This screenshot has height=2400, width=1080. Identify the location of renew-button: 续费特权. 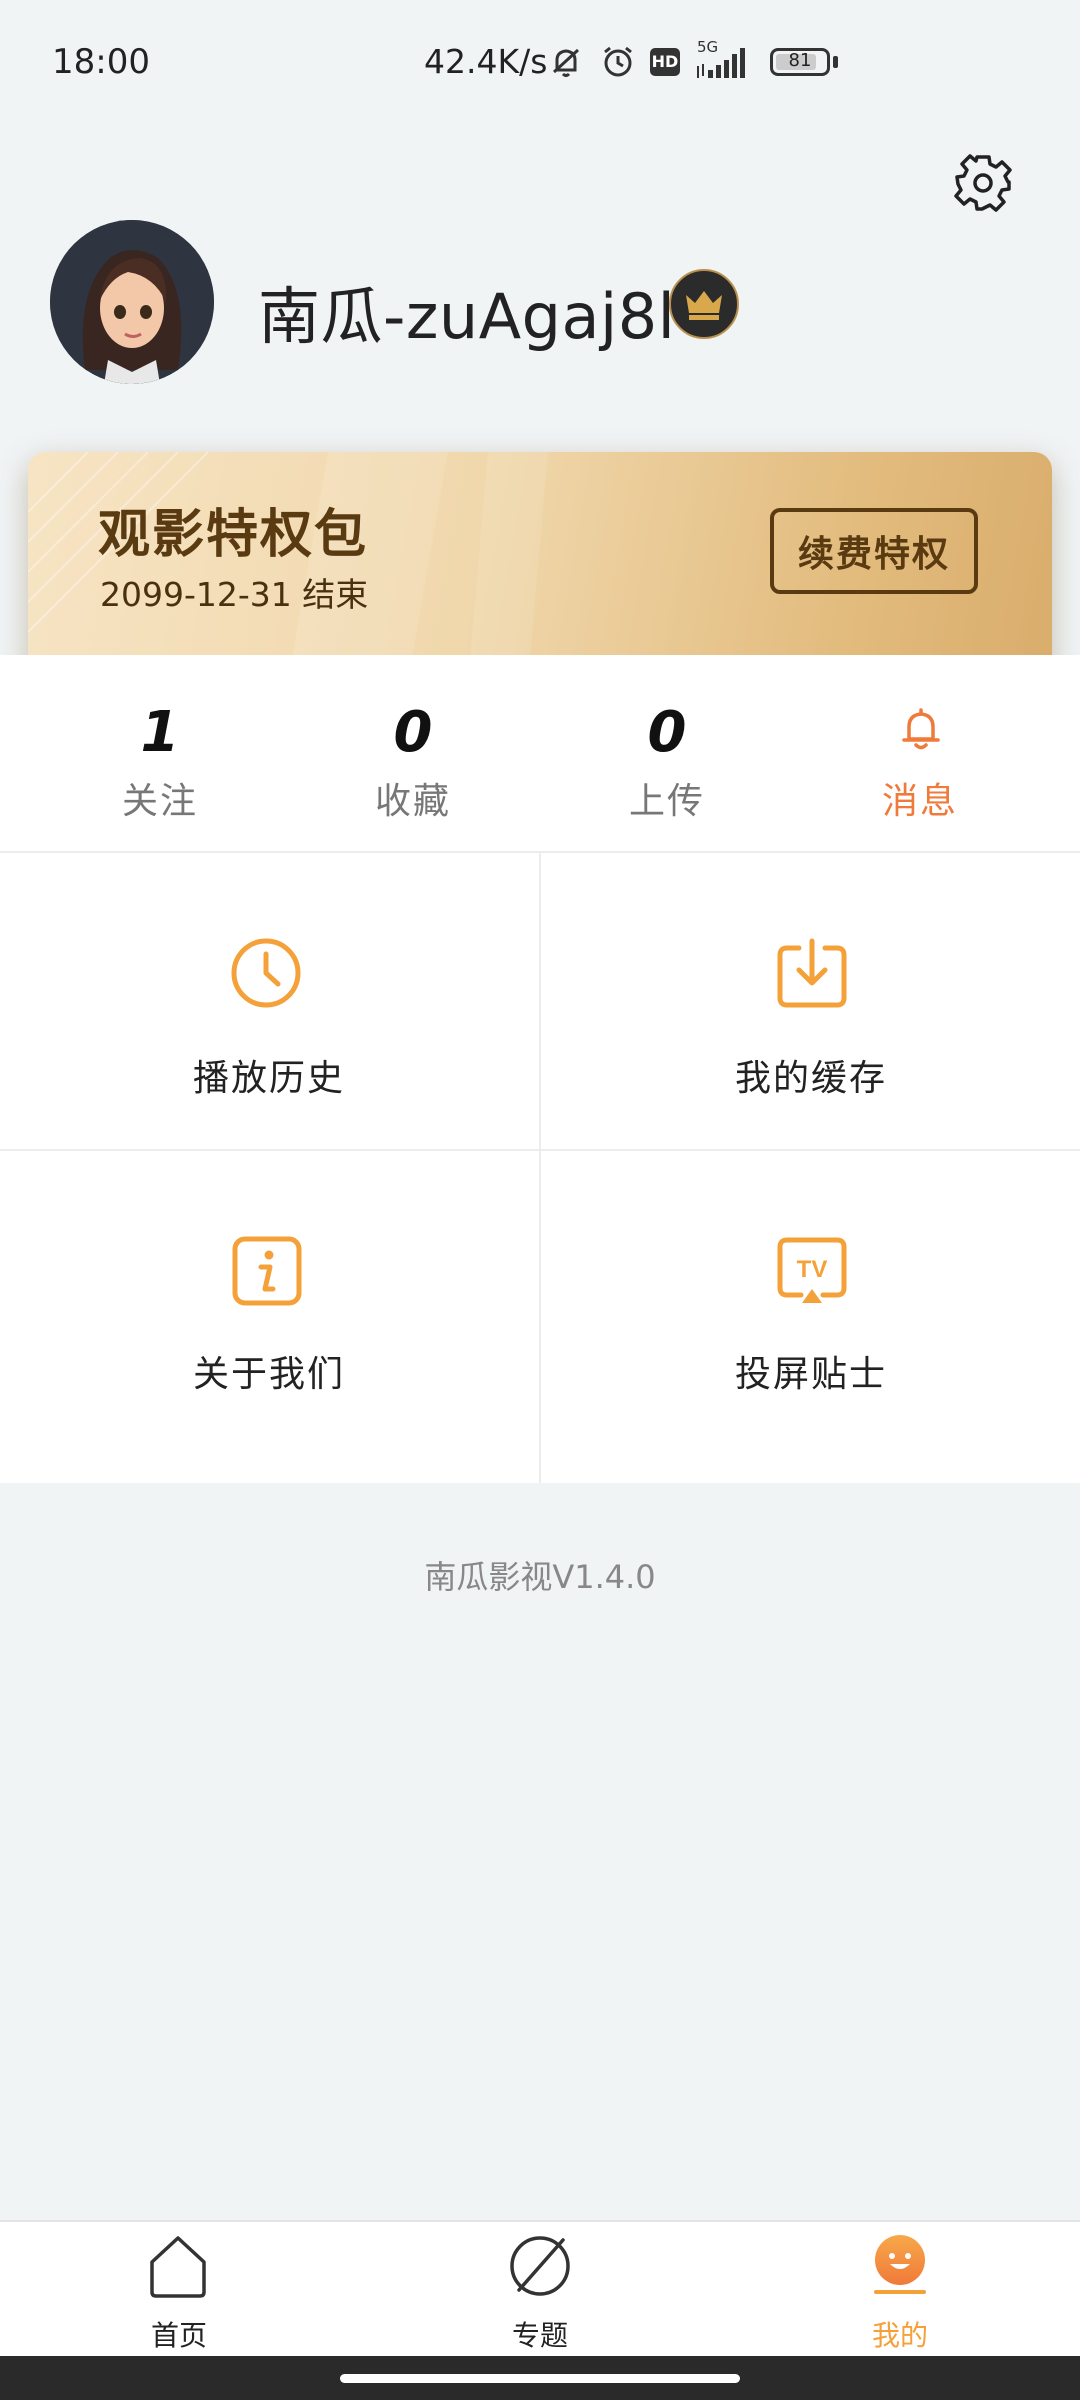
(874, 551).